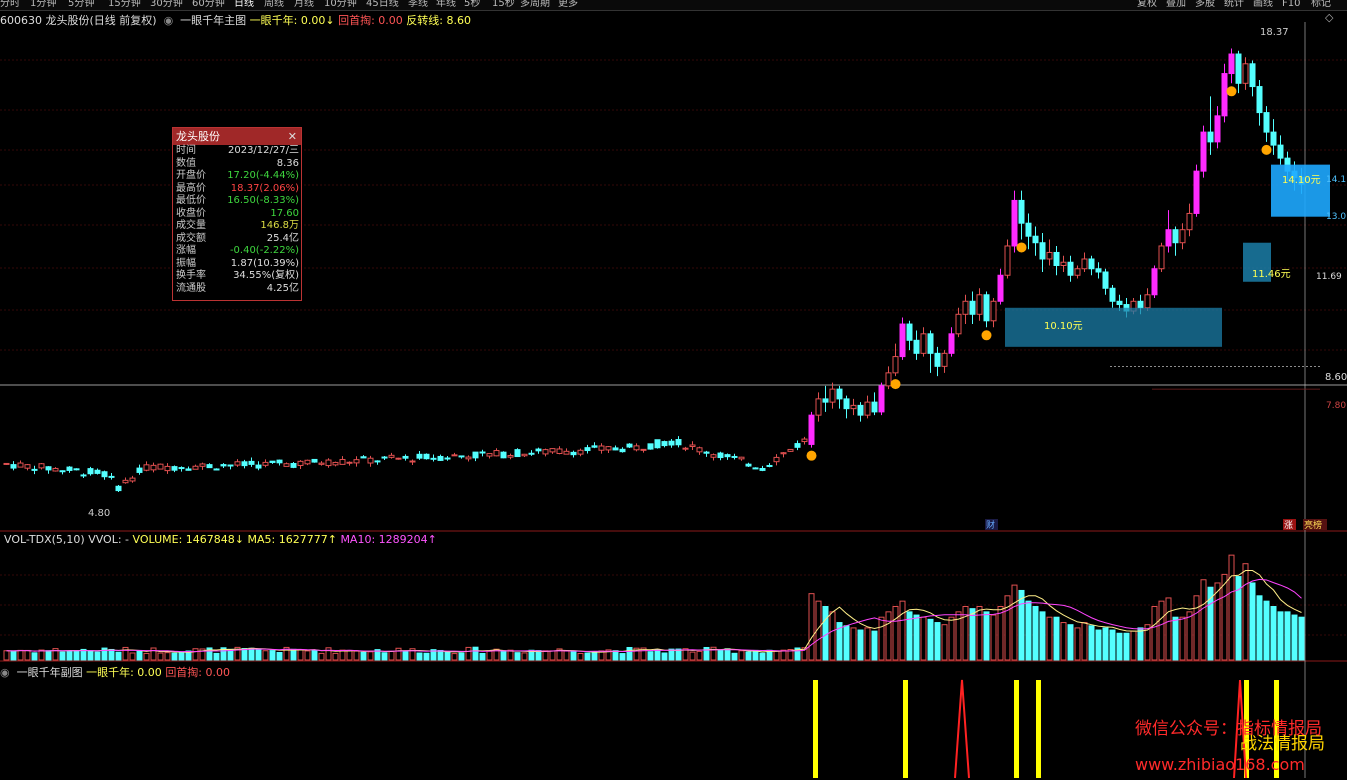 This screenshot has height=780, width=1347. What do you see at coordinates (1329, 17) in the screenshot?
I see `settings-gear-icon: ◇` at bounding box center [1329, 17].